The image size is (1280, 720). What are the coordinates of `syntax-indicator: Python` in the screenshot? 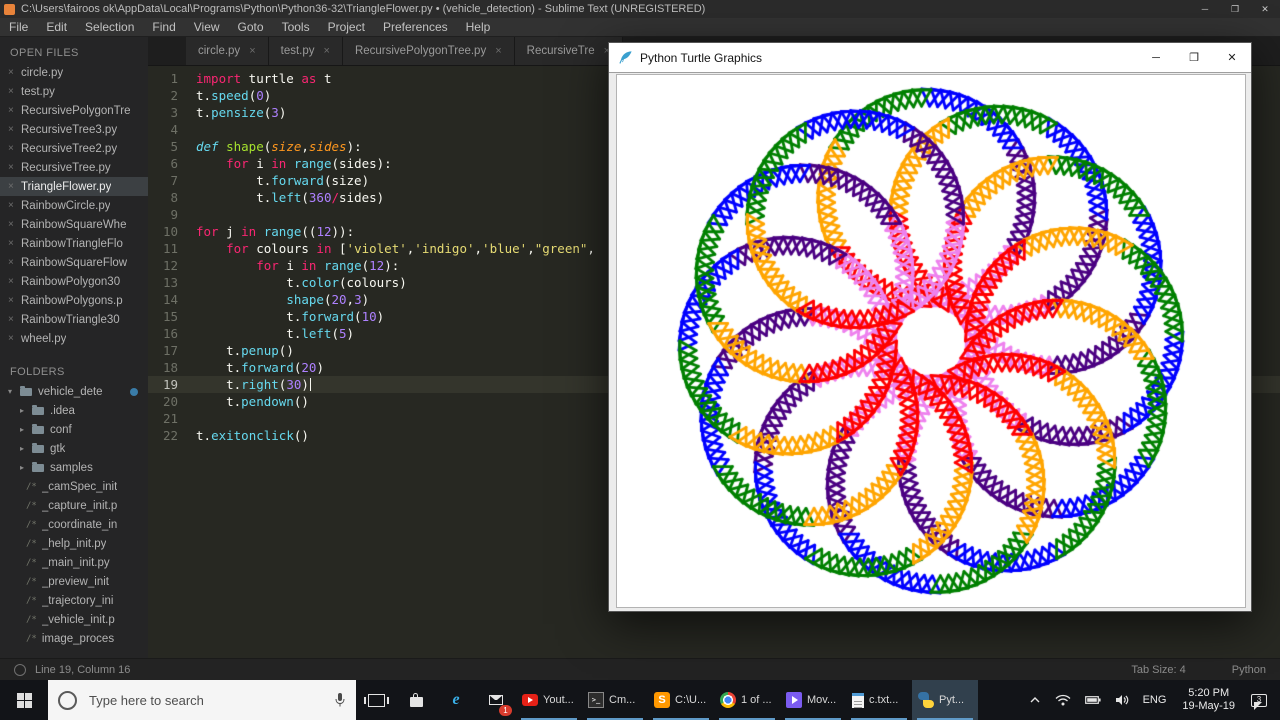 It's located at (1249, 670).